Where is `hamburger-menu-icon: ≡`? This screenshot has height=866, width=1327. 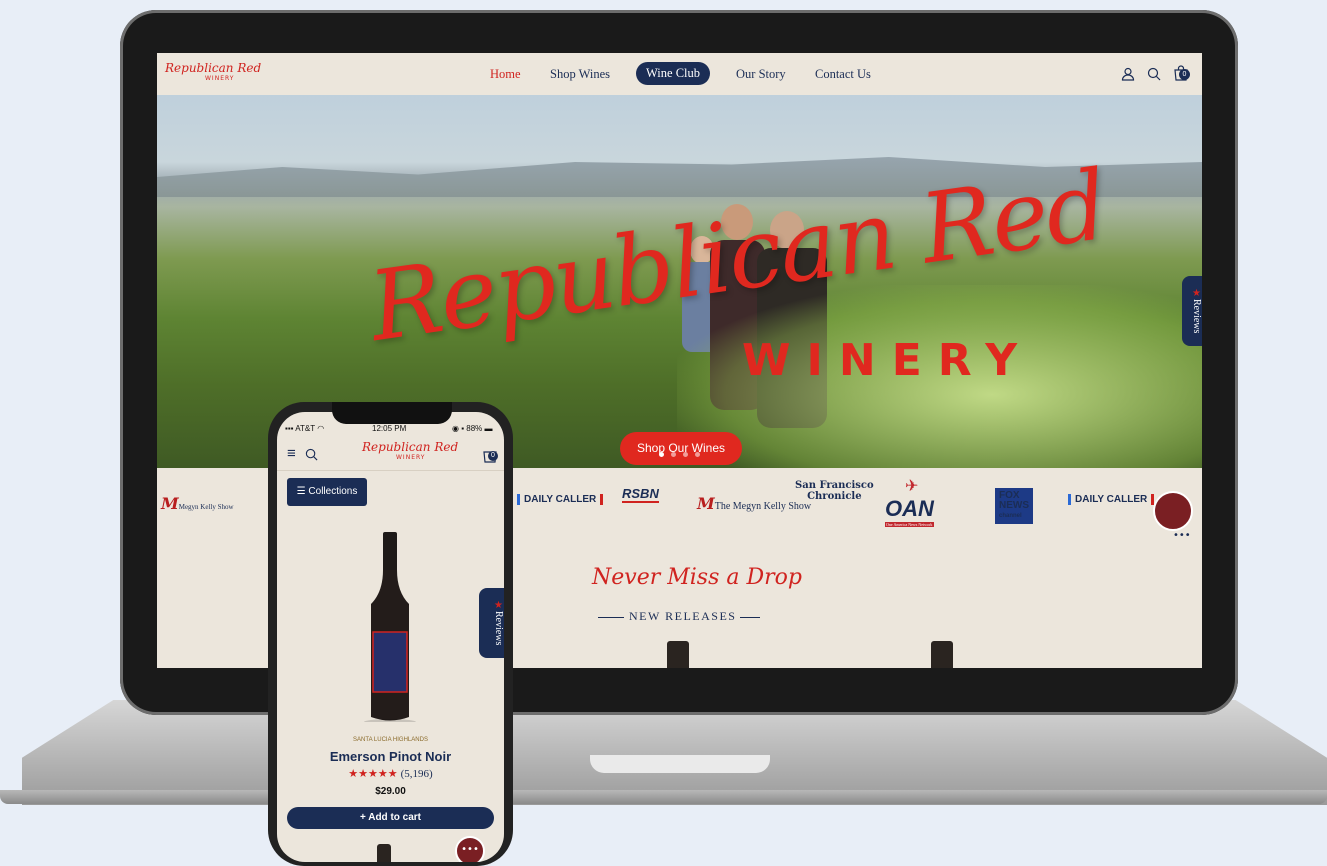
hamburger-menu-icon: ≡ is located at coordinates (291, 453).